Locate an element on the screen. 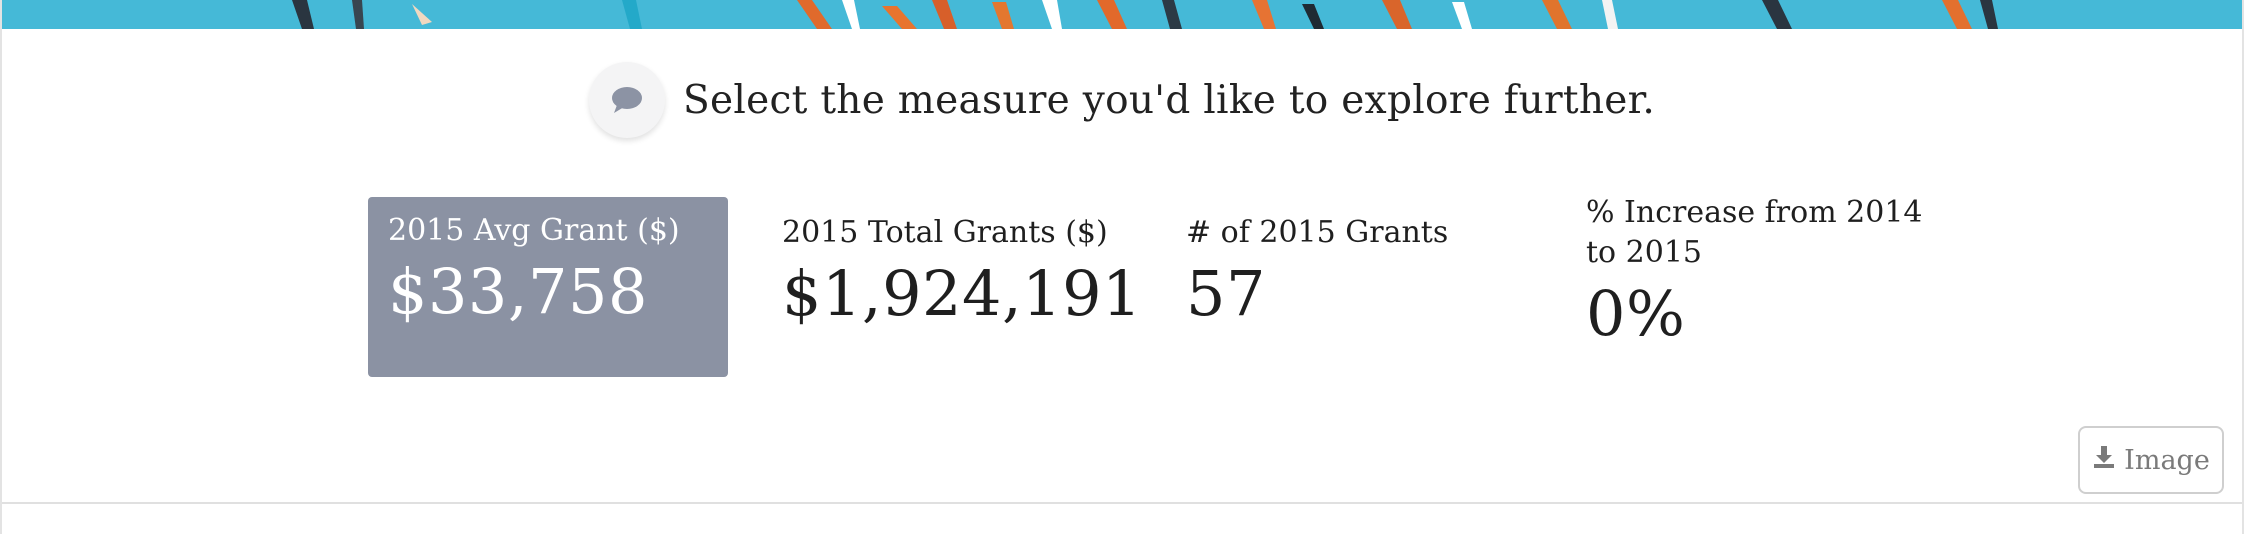 The width and height of the screenshot is (2244, 534). measure-label: # of 2015 Grants is located at coordinates (1317, 232).